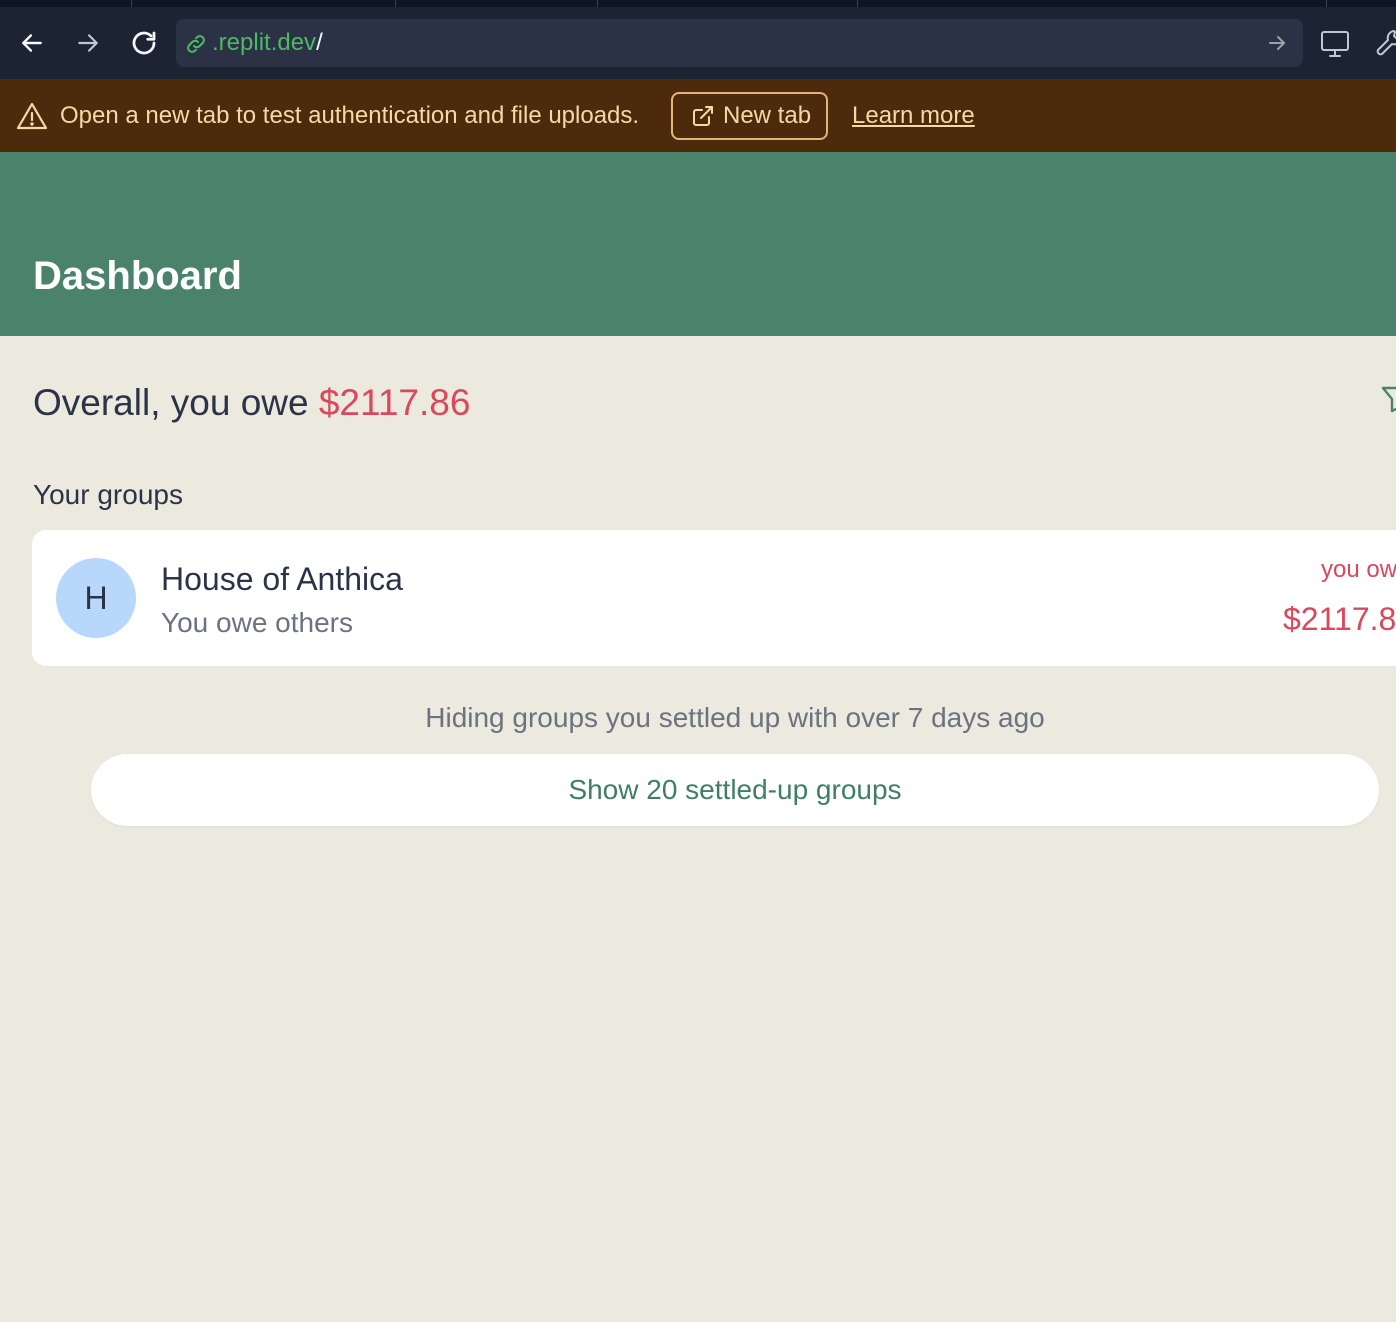  What do you see at coordinates (108, 494) in the screenshot?
I see `groups-heading: Your groups` at bounding box center [108, 494].